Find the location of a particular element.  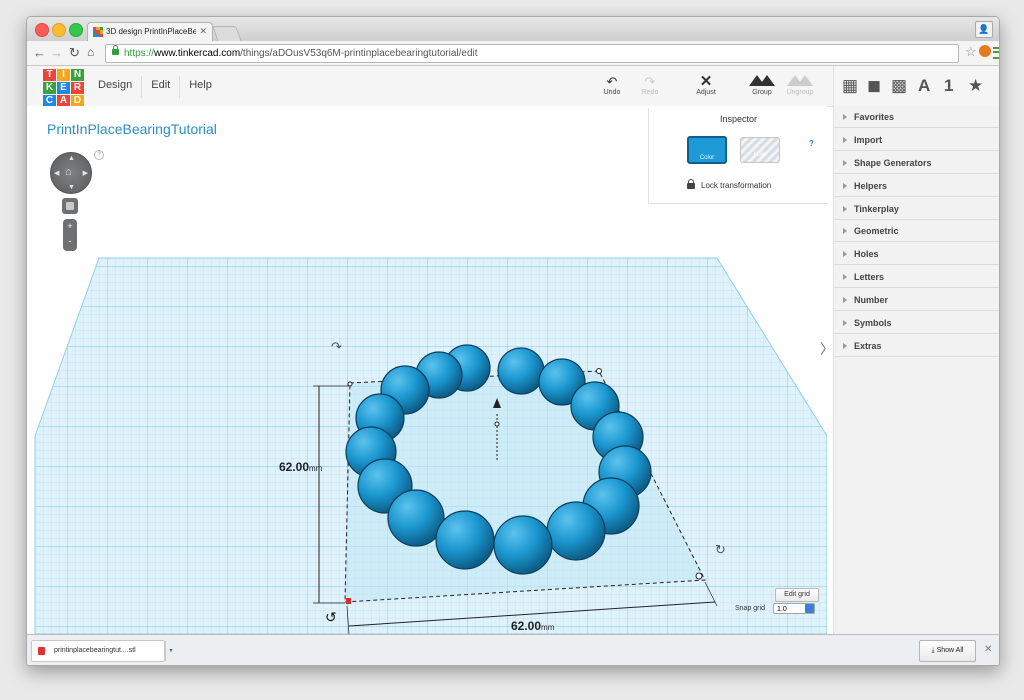

text-shape-icon: A is located at coordinates (924, 86).